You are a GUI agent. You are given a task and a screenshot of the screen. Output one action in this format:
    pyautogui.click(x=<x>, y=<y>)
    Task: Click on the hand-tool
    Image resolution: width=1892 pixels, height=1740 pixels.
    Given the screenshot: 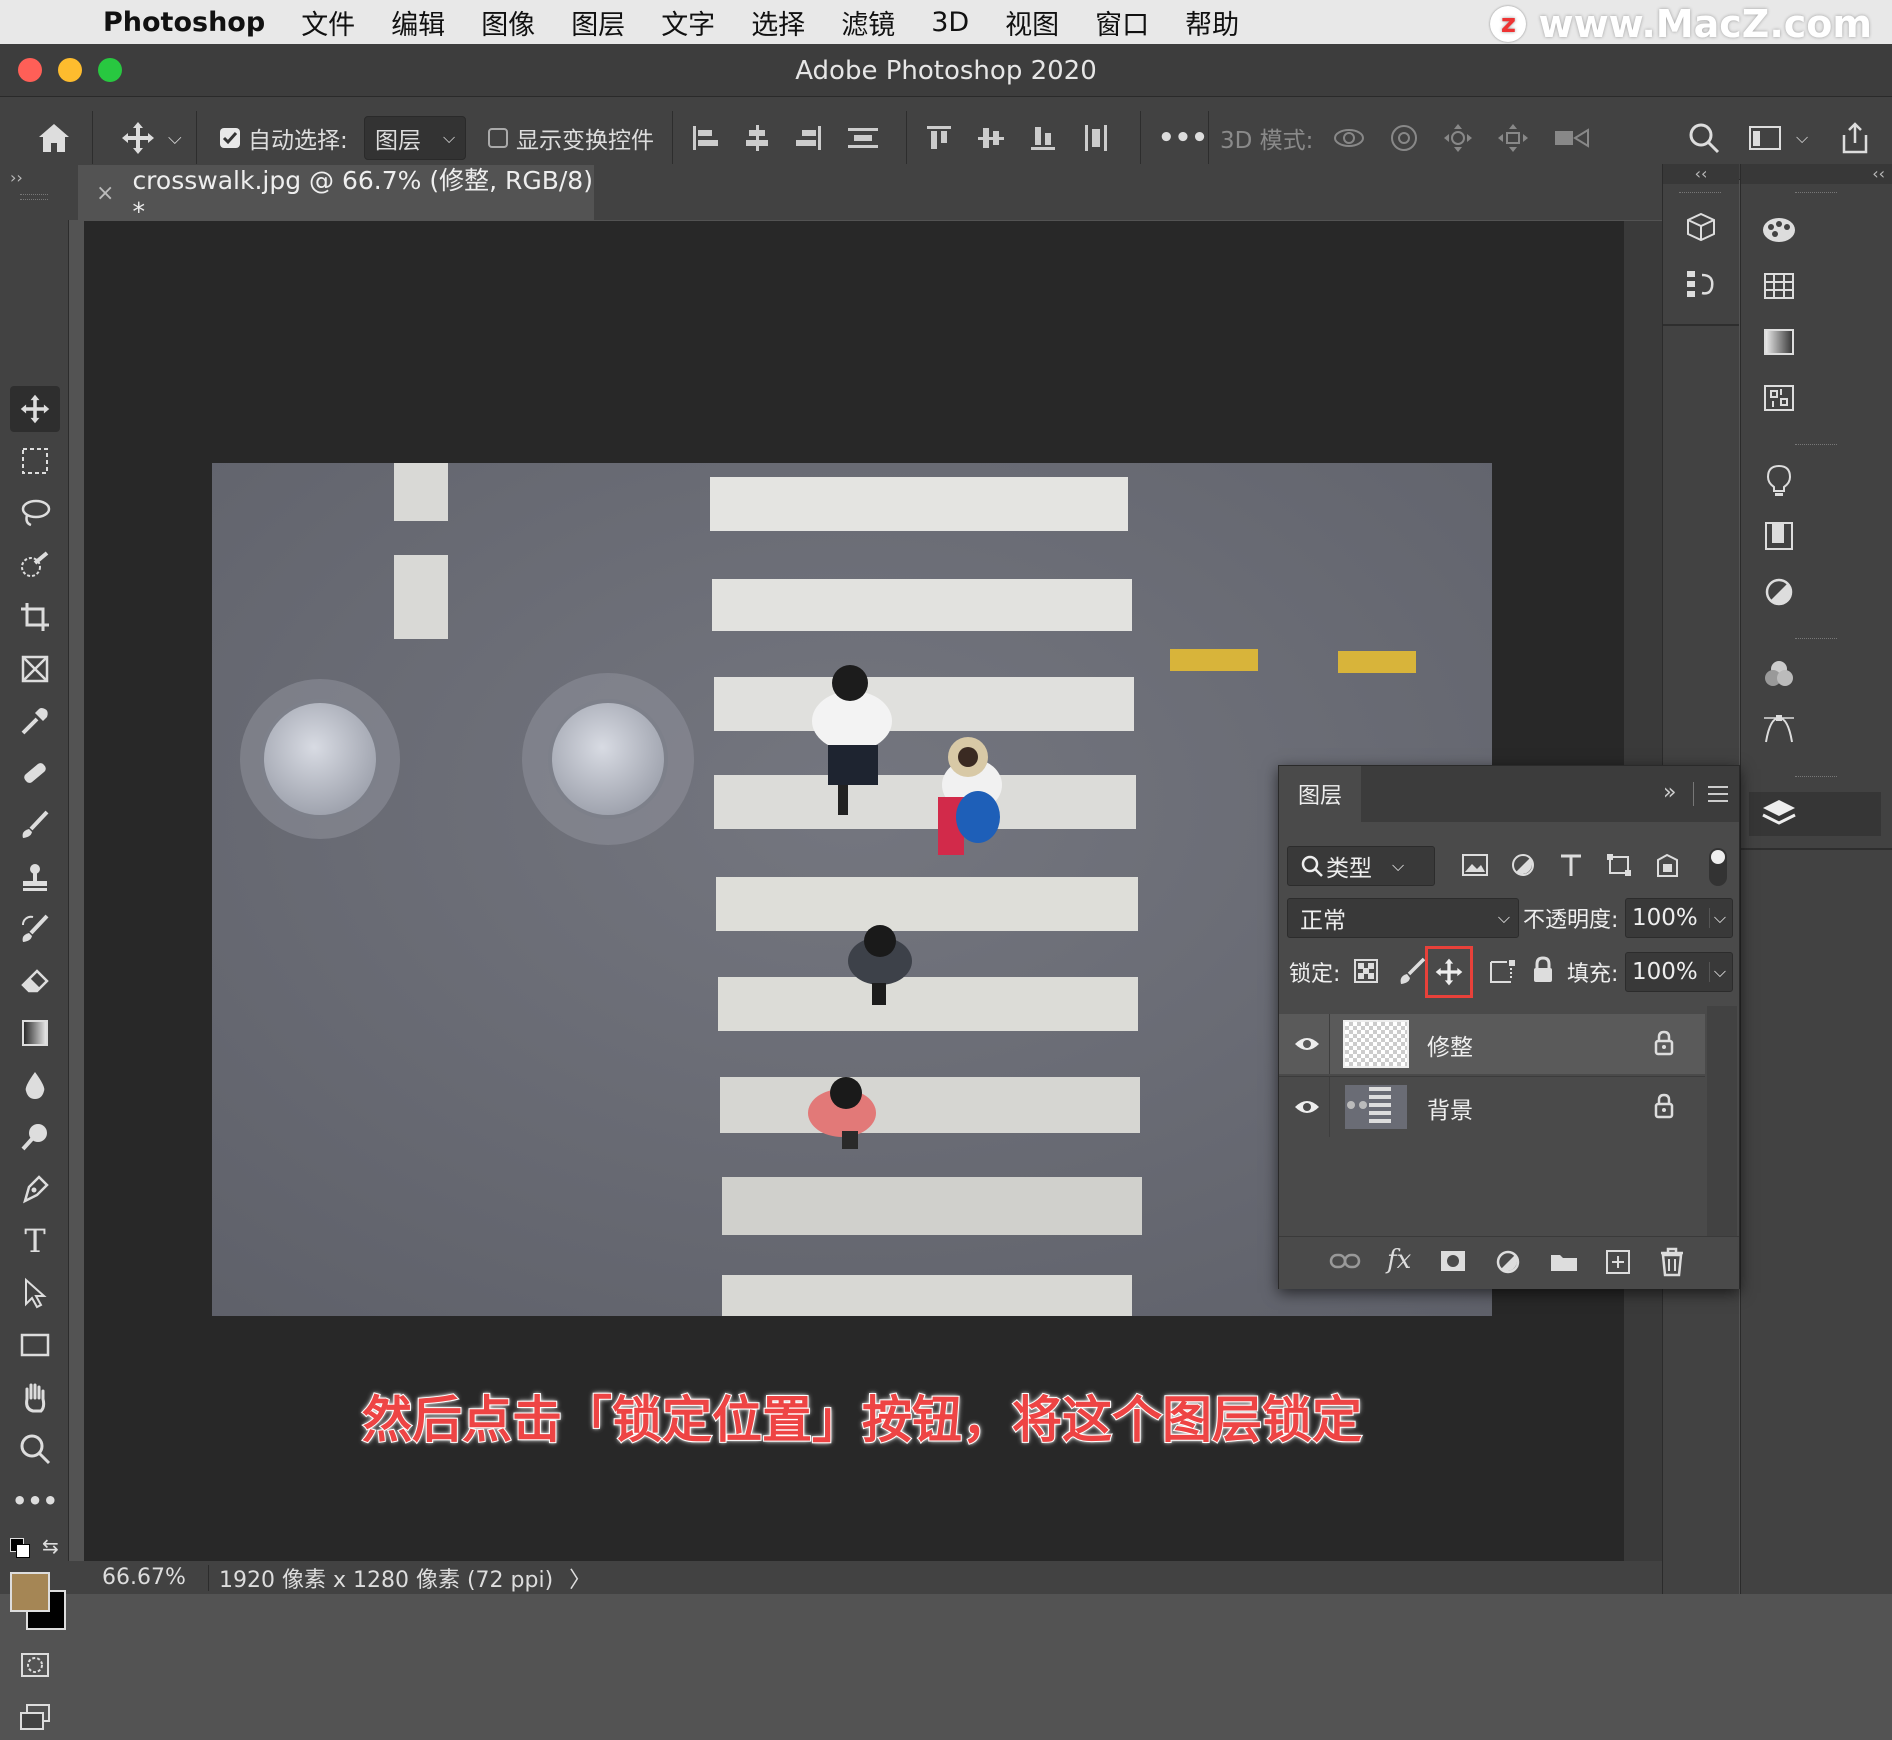 What is the action you would take?
    pyautogui.click(x=35, y=1397)
    